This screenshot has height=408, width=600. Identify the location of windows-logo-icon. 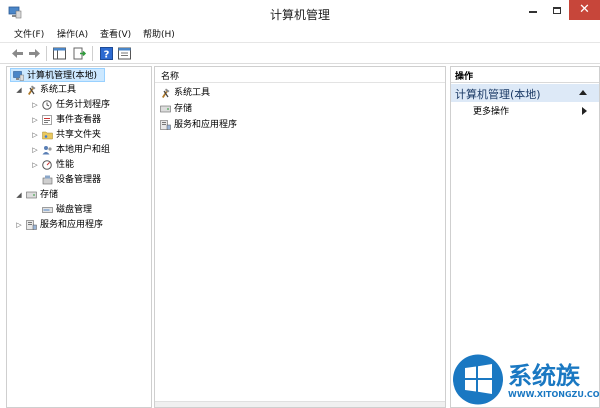
(478, 379).